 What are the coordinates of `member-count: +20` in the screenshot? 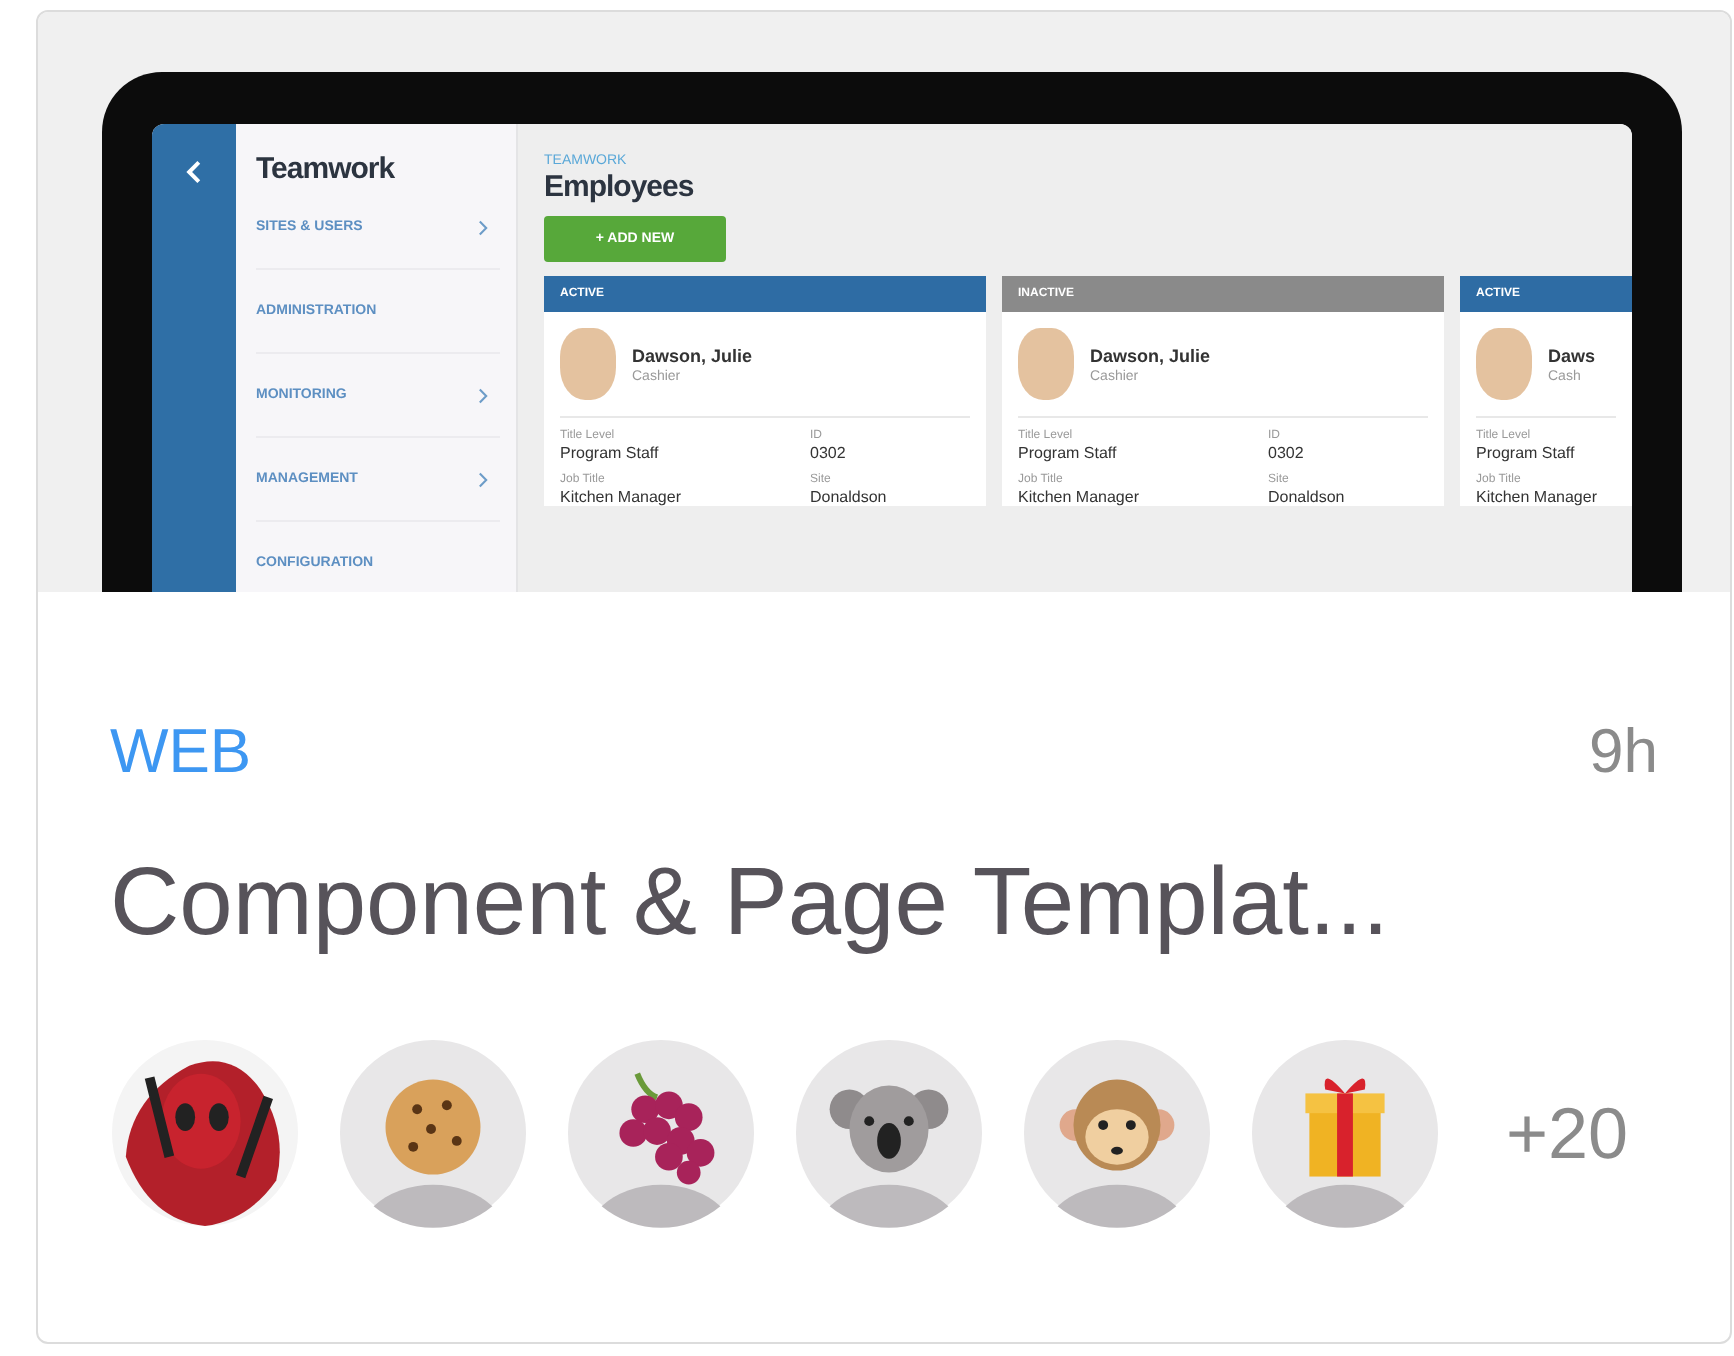 It's located at (1567, 1133).